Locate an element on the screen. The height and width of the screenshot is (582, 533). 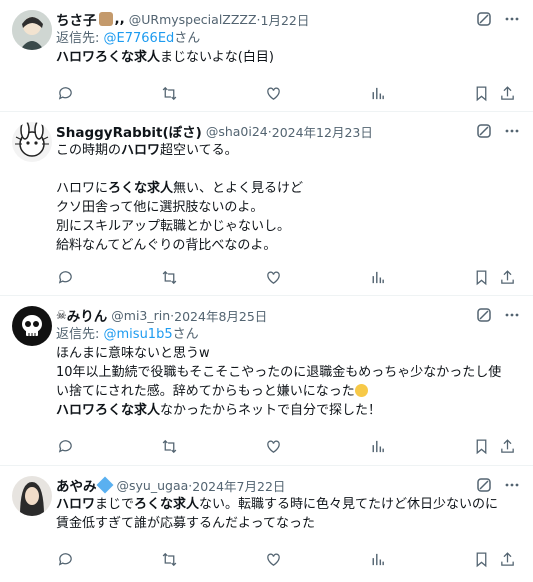
text-span: 10年以上勤続で役職もそこそこやったのに退職金もめっちゃ少なかったし使 is located at coordinates (279, 372).